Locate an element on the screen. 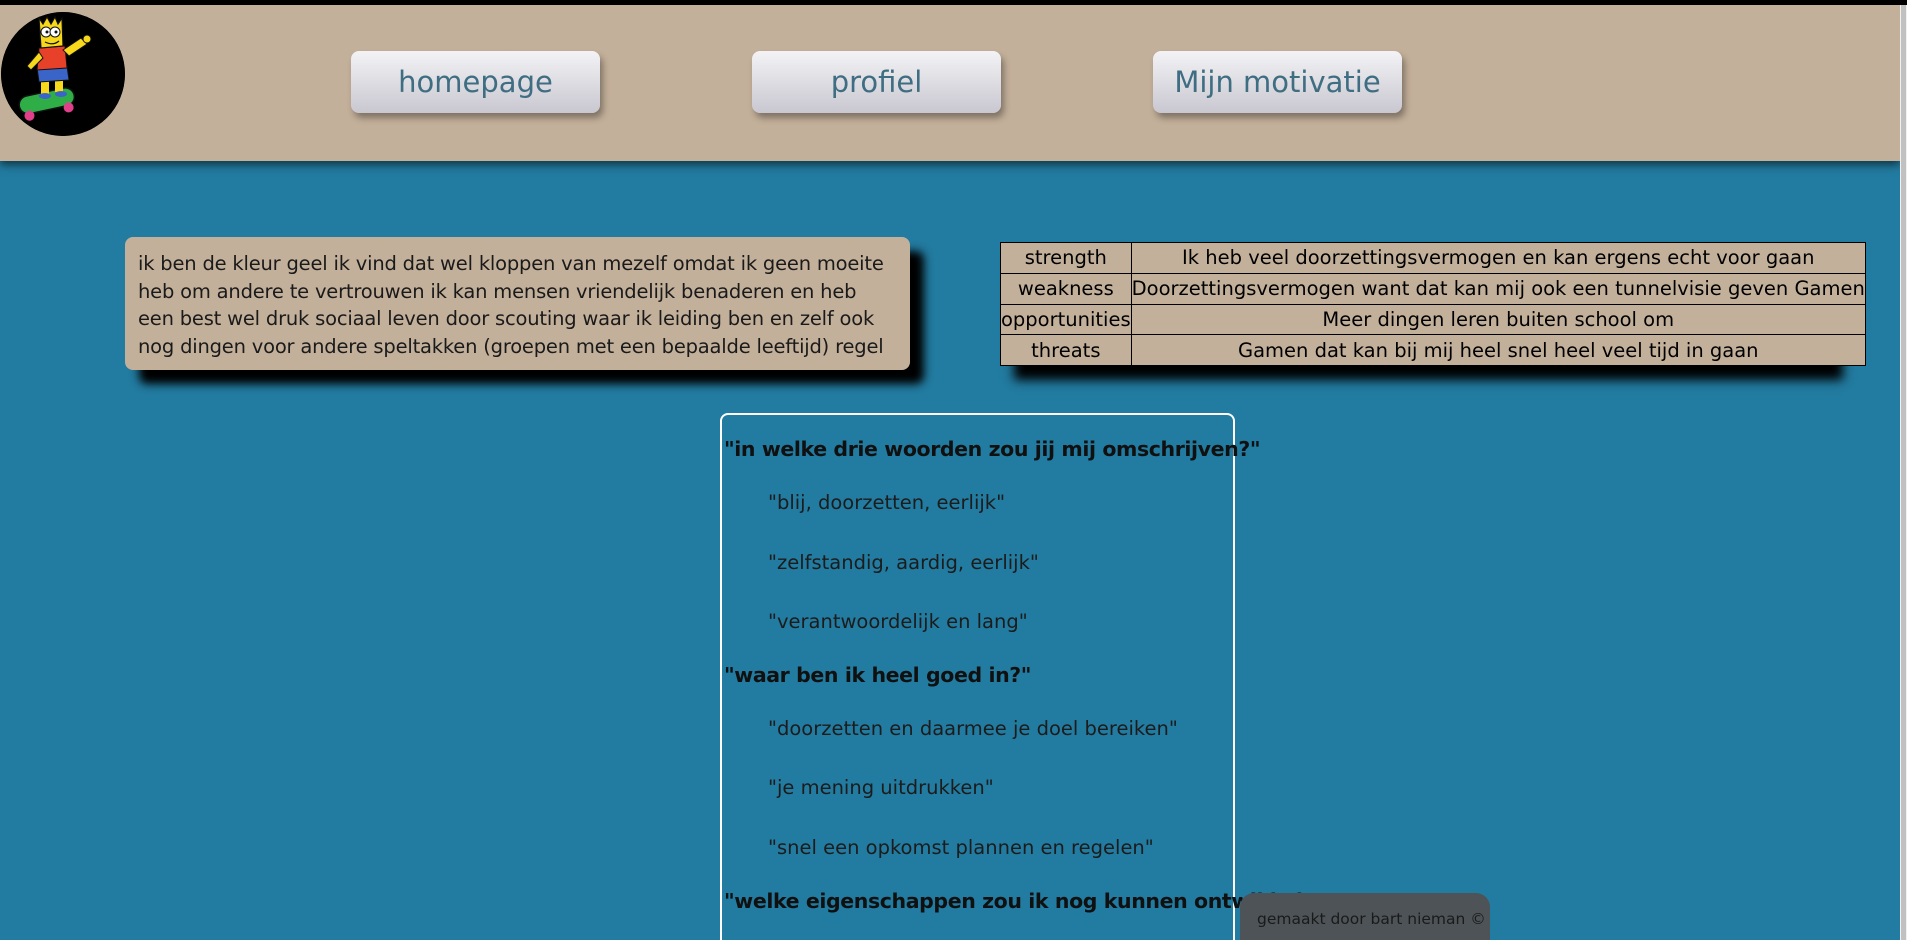 This screenshot has width=1907, height=940. window-top-border is located at coordinates (953, 2).